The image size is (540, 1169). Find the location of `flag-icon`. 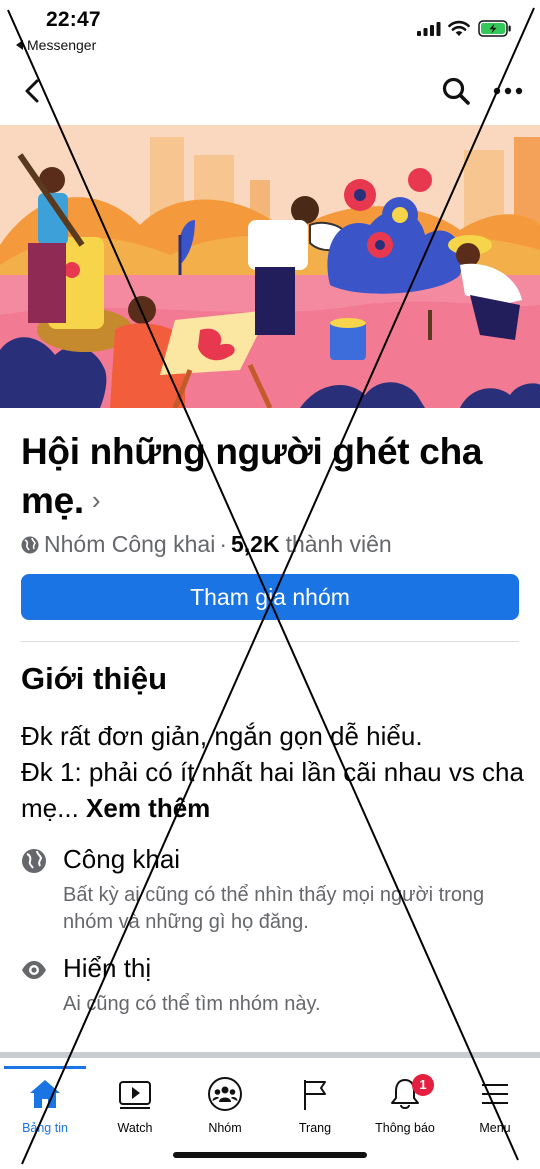

flag-icon is located at coordinates (315, 1095).